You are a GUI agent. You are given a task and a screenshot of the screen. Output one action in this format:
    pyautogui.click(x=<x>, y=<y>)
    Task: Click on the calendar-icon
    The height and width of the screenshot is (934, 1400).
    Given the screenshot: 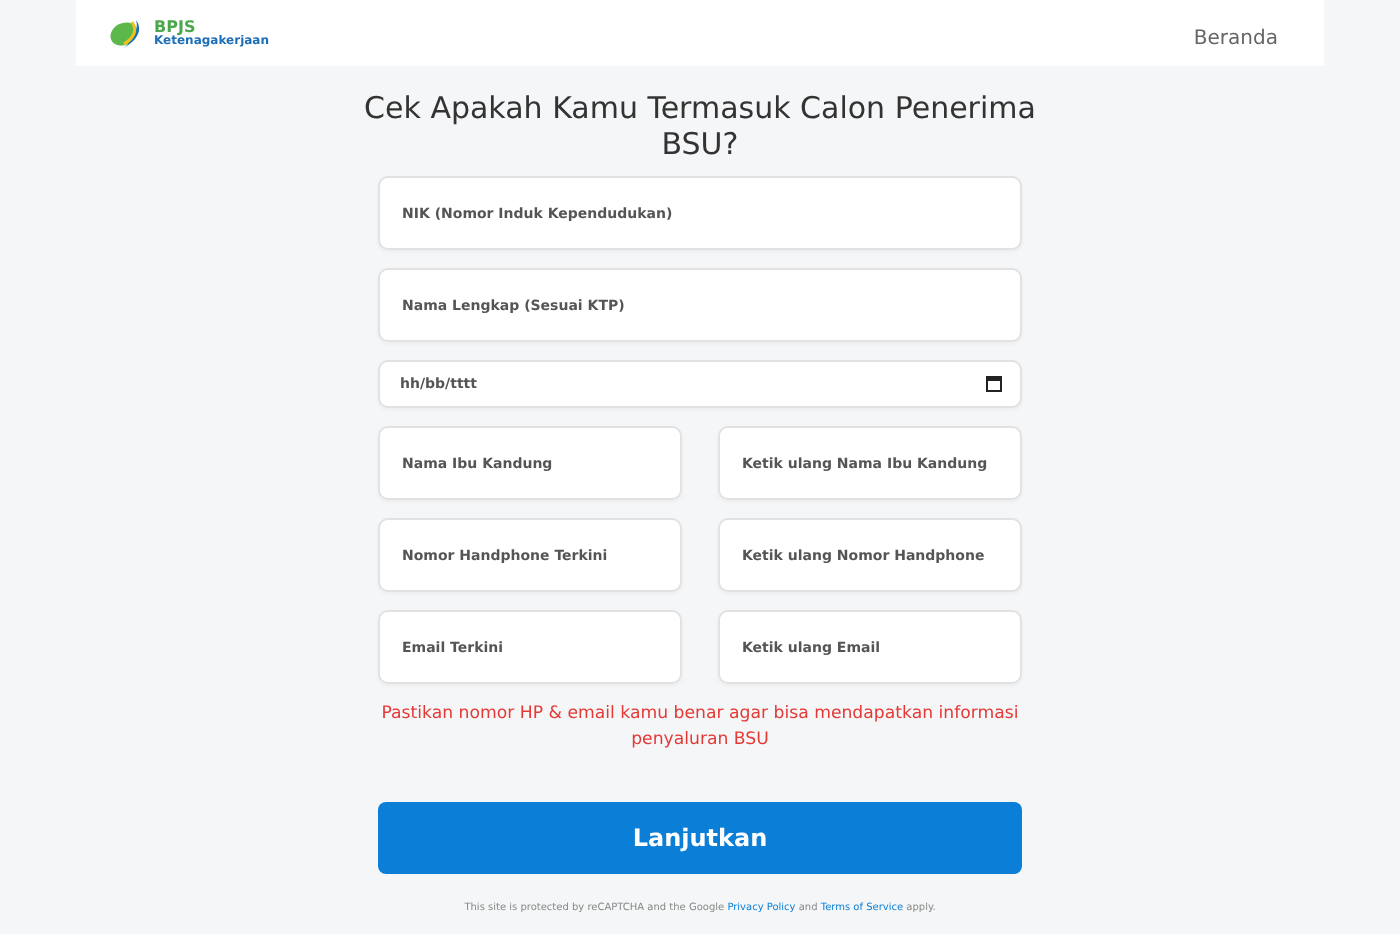 What is the action you would take?
    pyautogui.click(x=994, y=384)
    